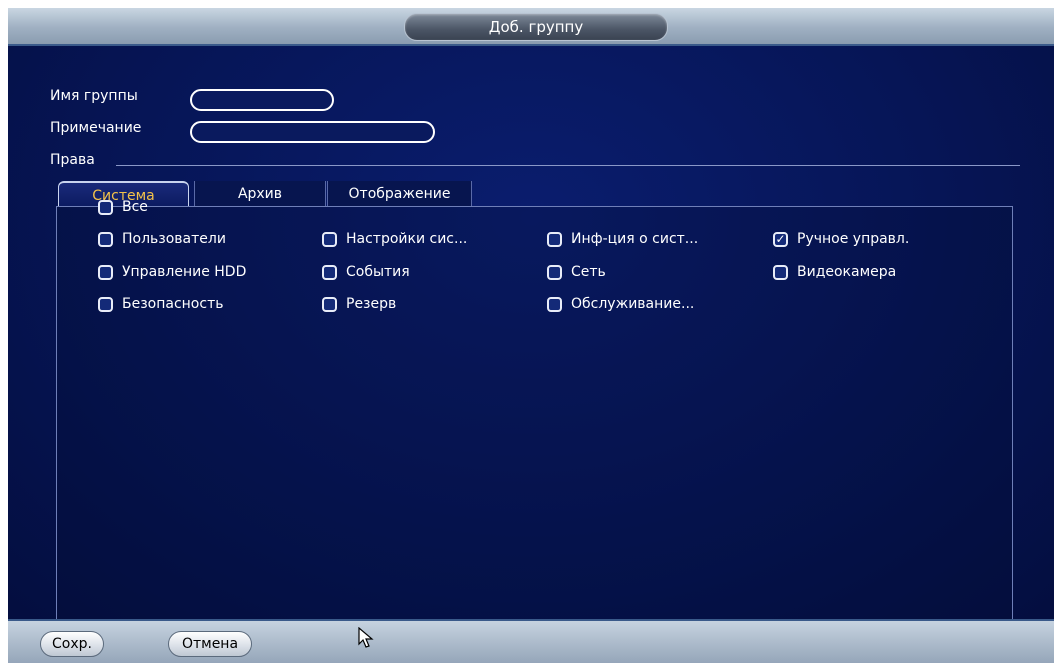 Image resolution: width=1054 pixels, height=663 pixels. Describe the element at coordinates (536, 27) in the screenshot. I see `dialog-title: Доб. группу` at that location.